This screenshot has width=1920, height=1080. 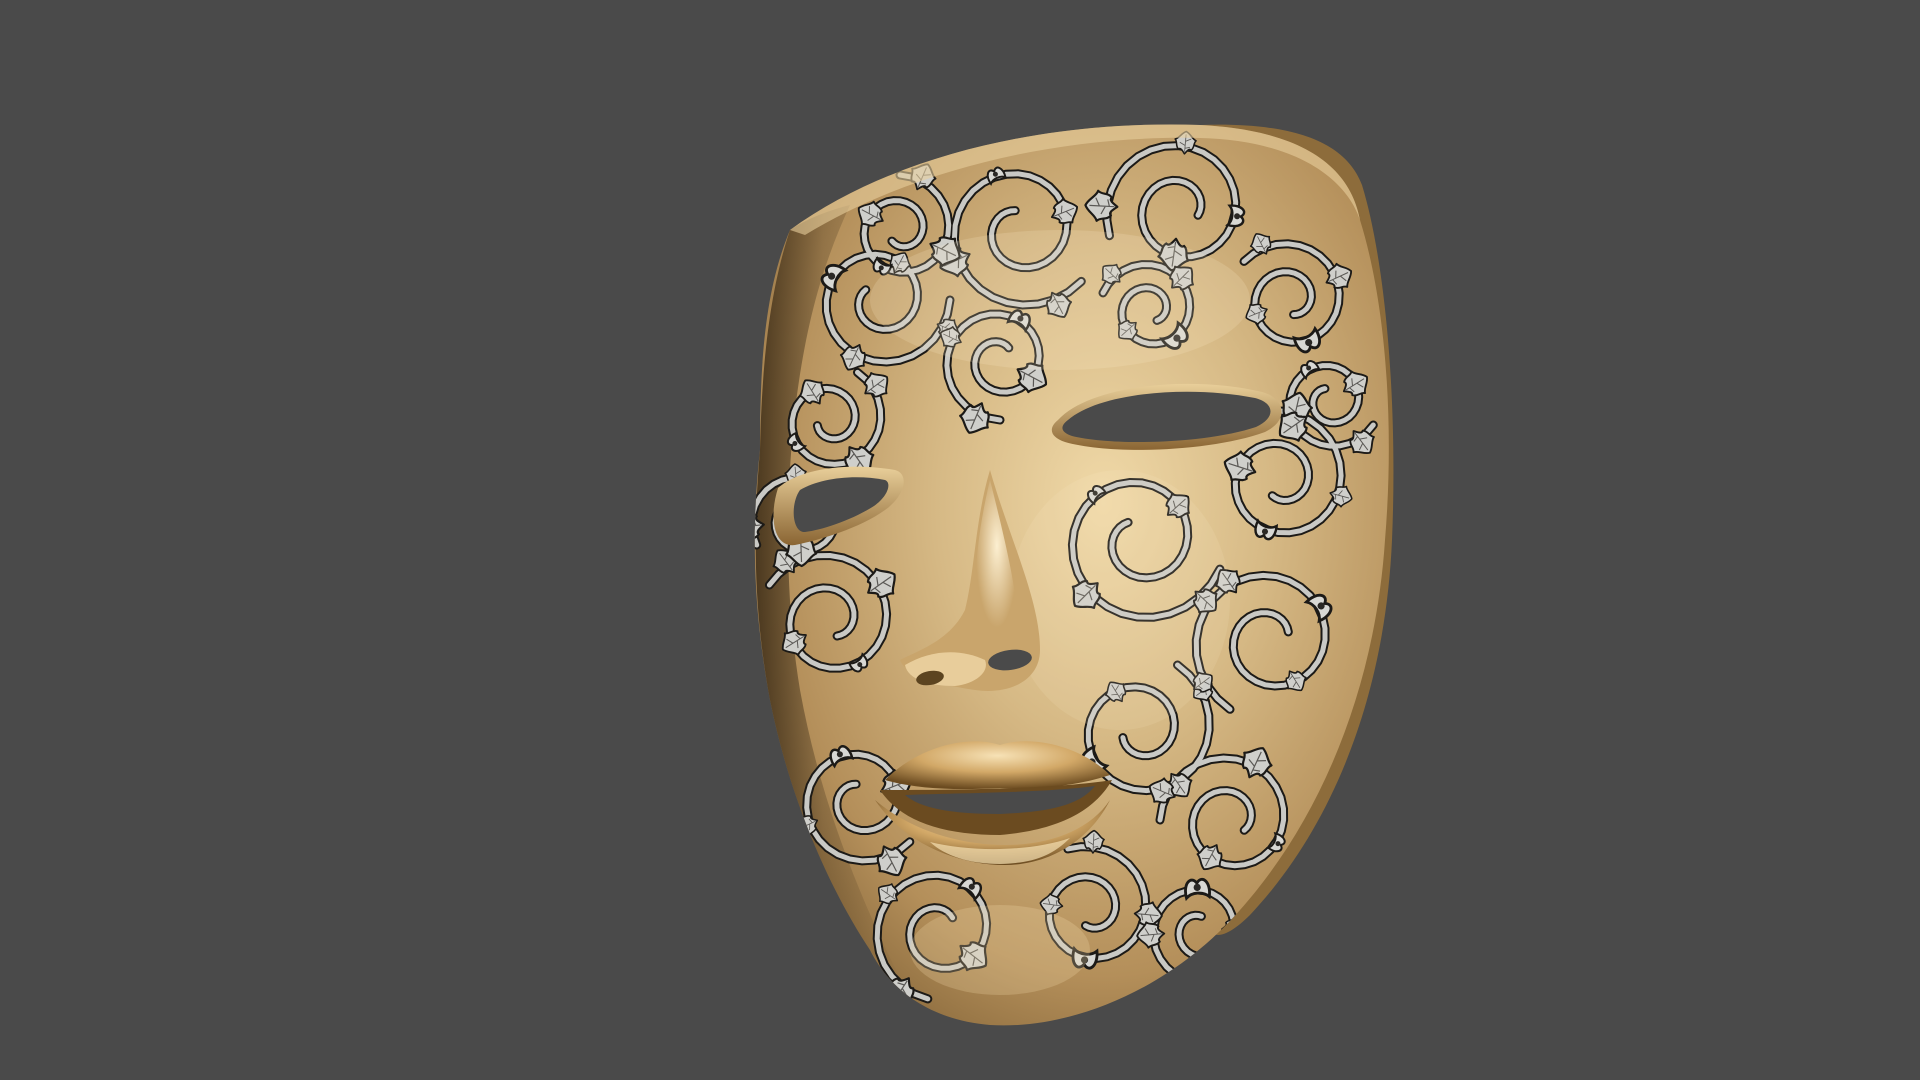 I want to click on cheek-sheen, so click(x=1120, y=600).